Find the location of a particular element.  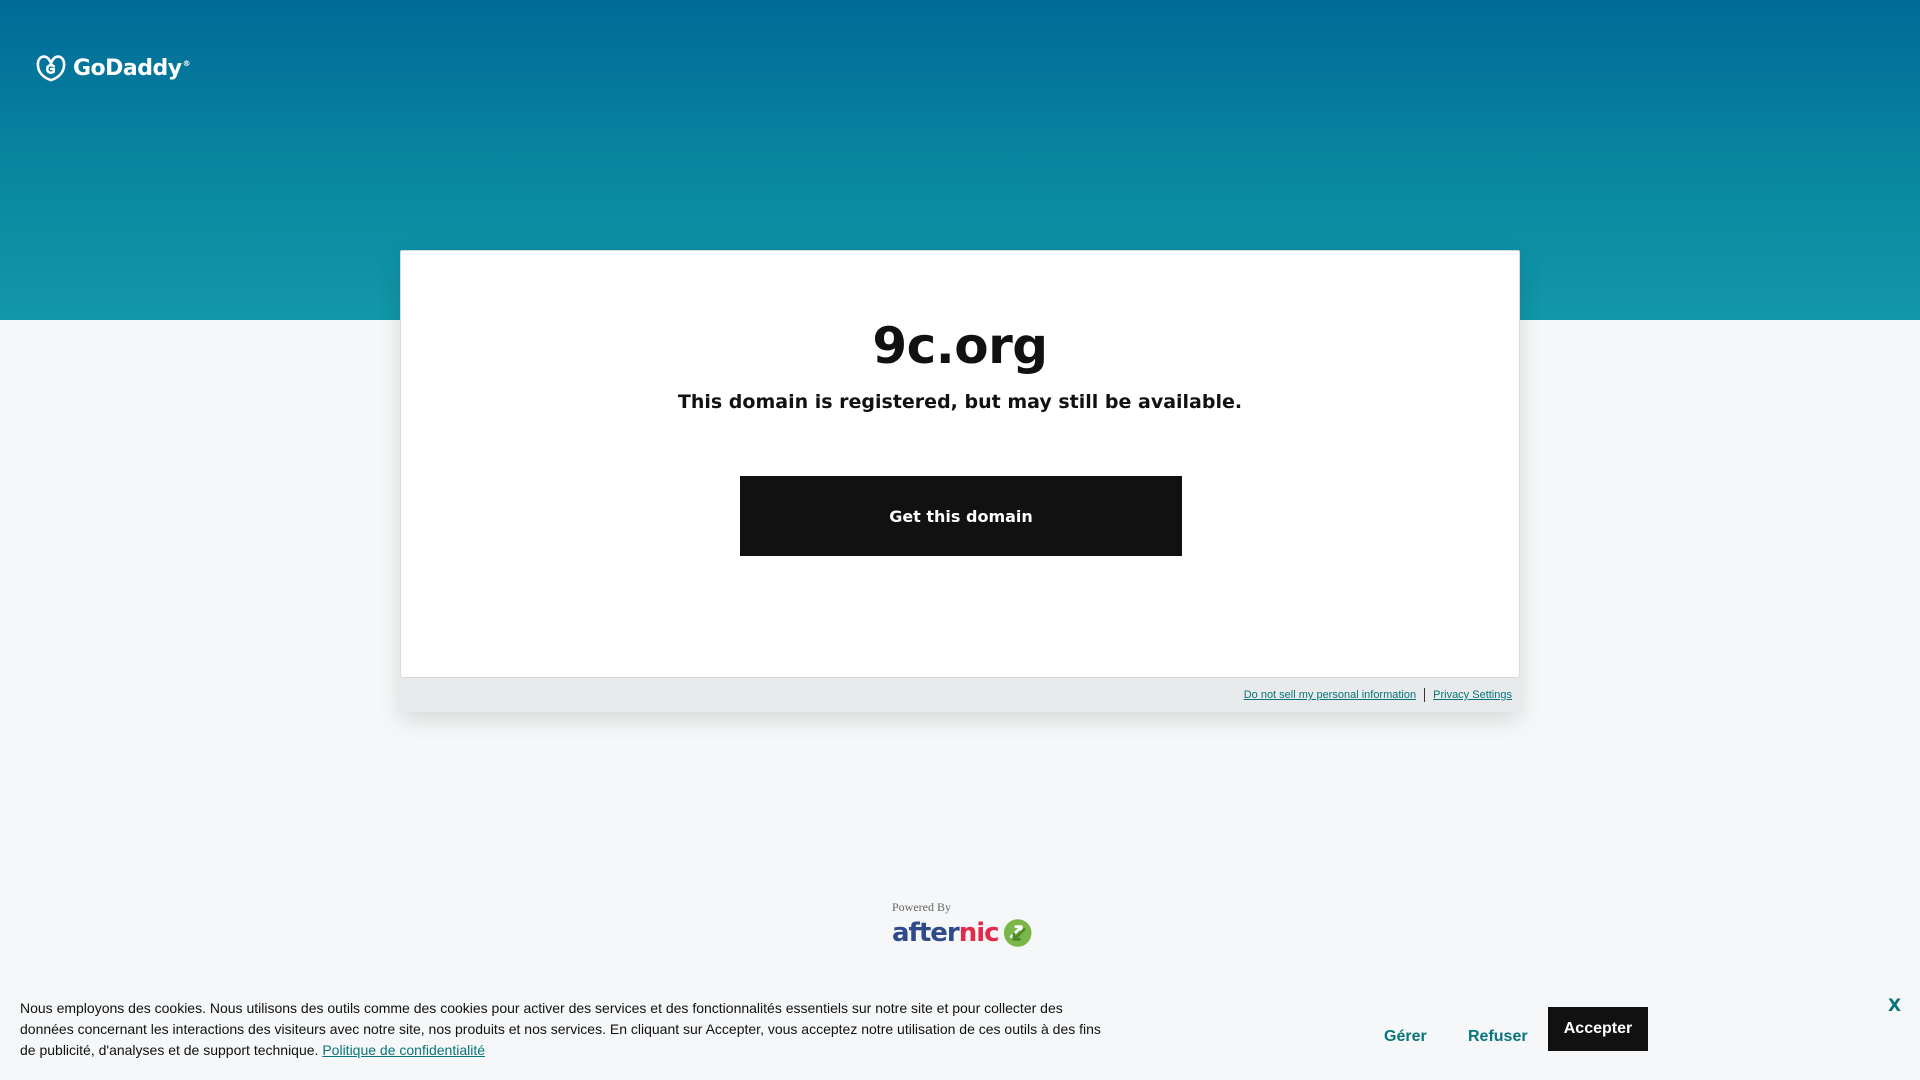

godaddy-logo-icon is located at coordinates (51, 68).